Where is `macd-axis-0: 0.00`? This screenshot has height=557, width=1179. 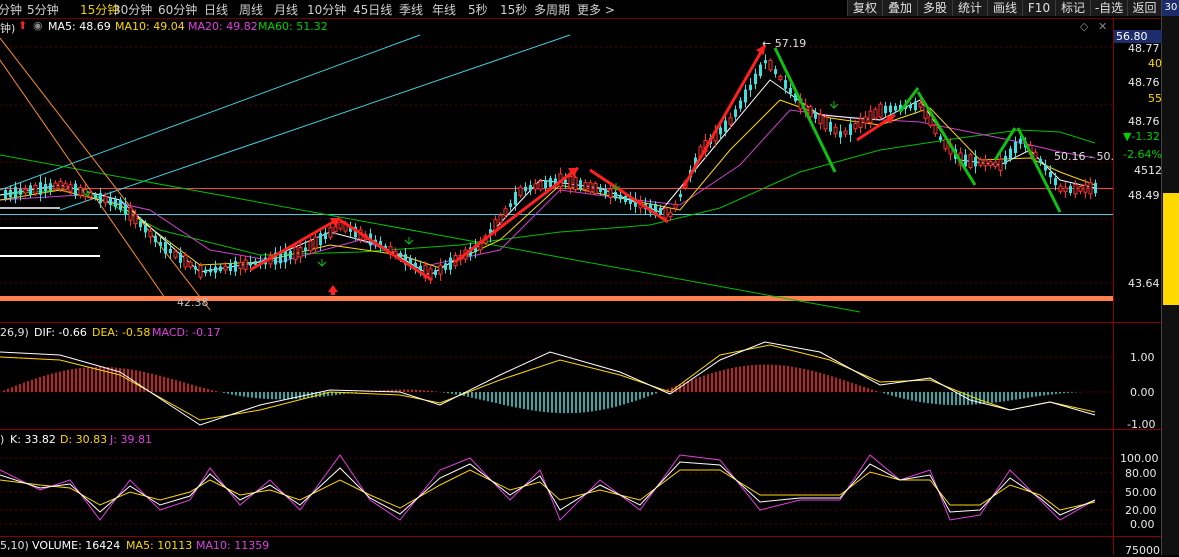 macd-axis-0: 0.00 is located at coordinates (1142, 392).